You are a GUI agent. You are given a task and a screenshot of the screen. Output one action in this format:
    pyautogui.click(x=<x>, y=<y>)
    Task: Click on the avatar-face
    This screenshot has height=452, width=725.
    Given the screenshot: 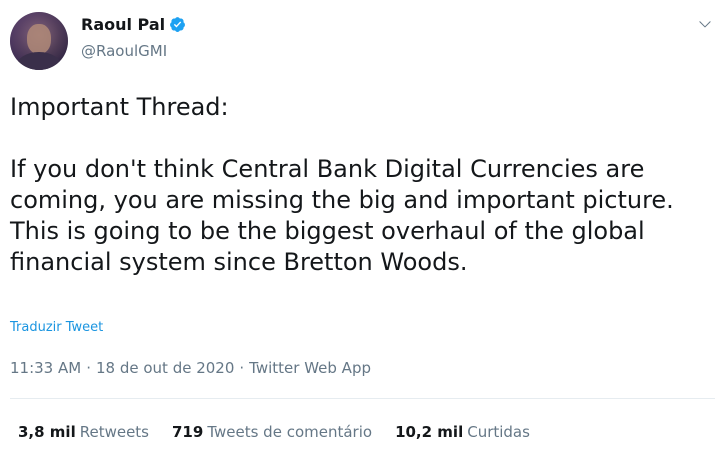 What is the action you would take?
    pyautogui.click(x=39, y=39)
    